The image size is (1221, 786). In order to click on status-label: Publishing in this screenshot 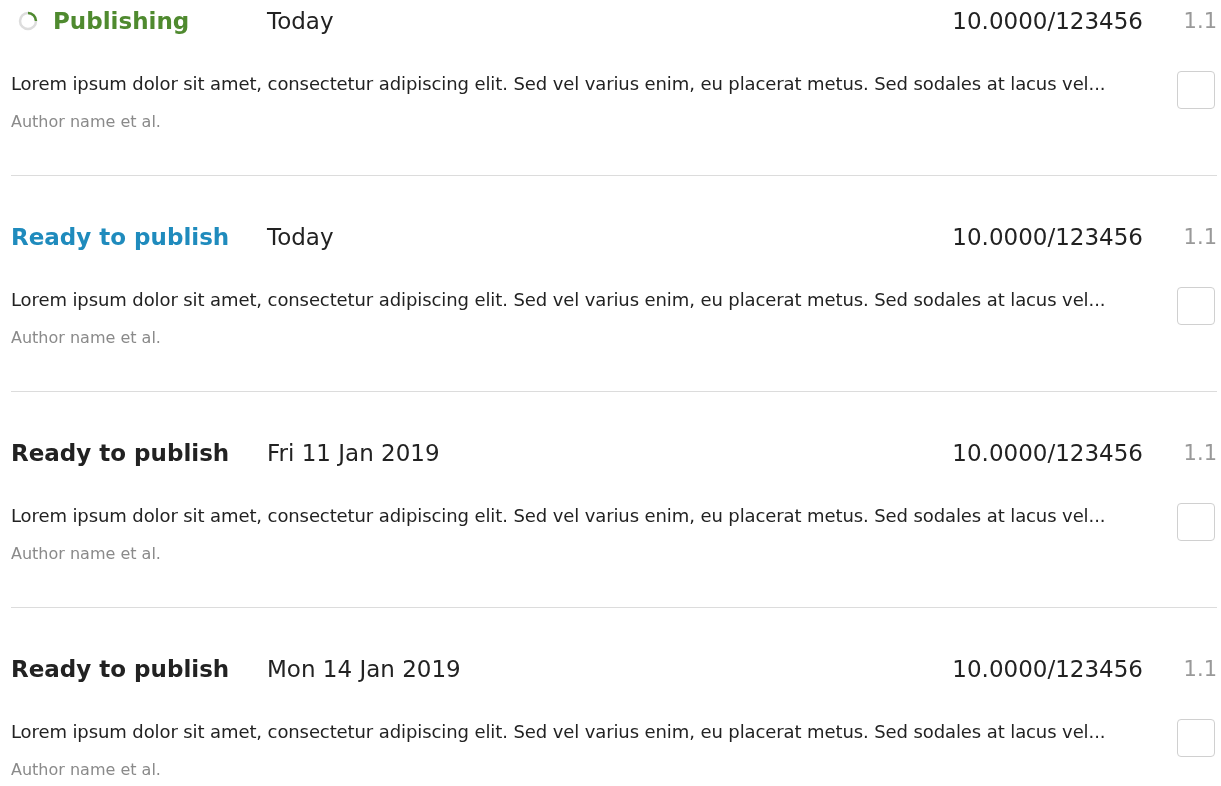, I will do `click(139, 21)`.